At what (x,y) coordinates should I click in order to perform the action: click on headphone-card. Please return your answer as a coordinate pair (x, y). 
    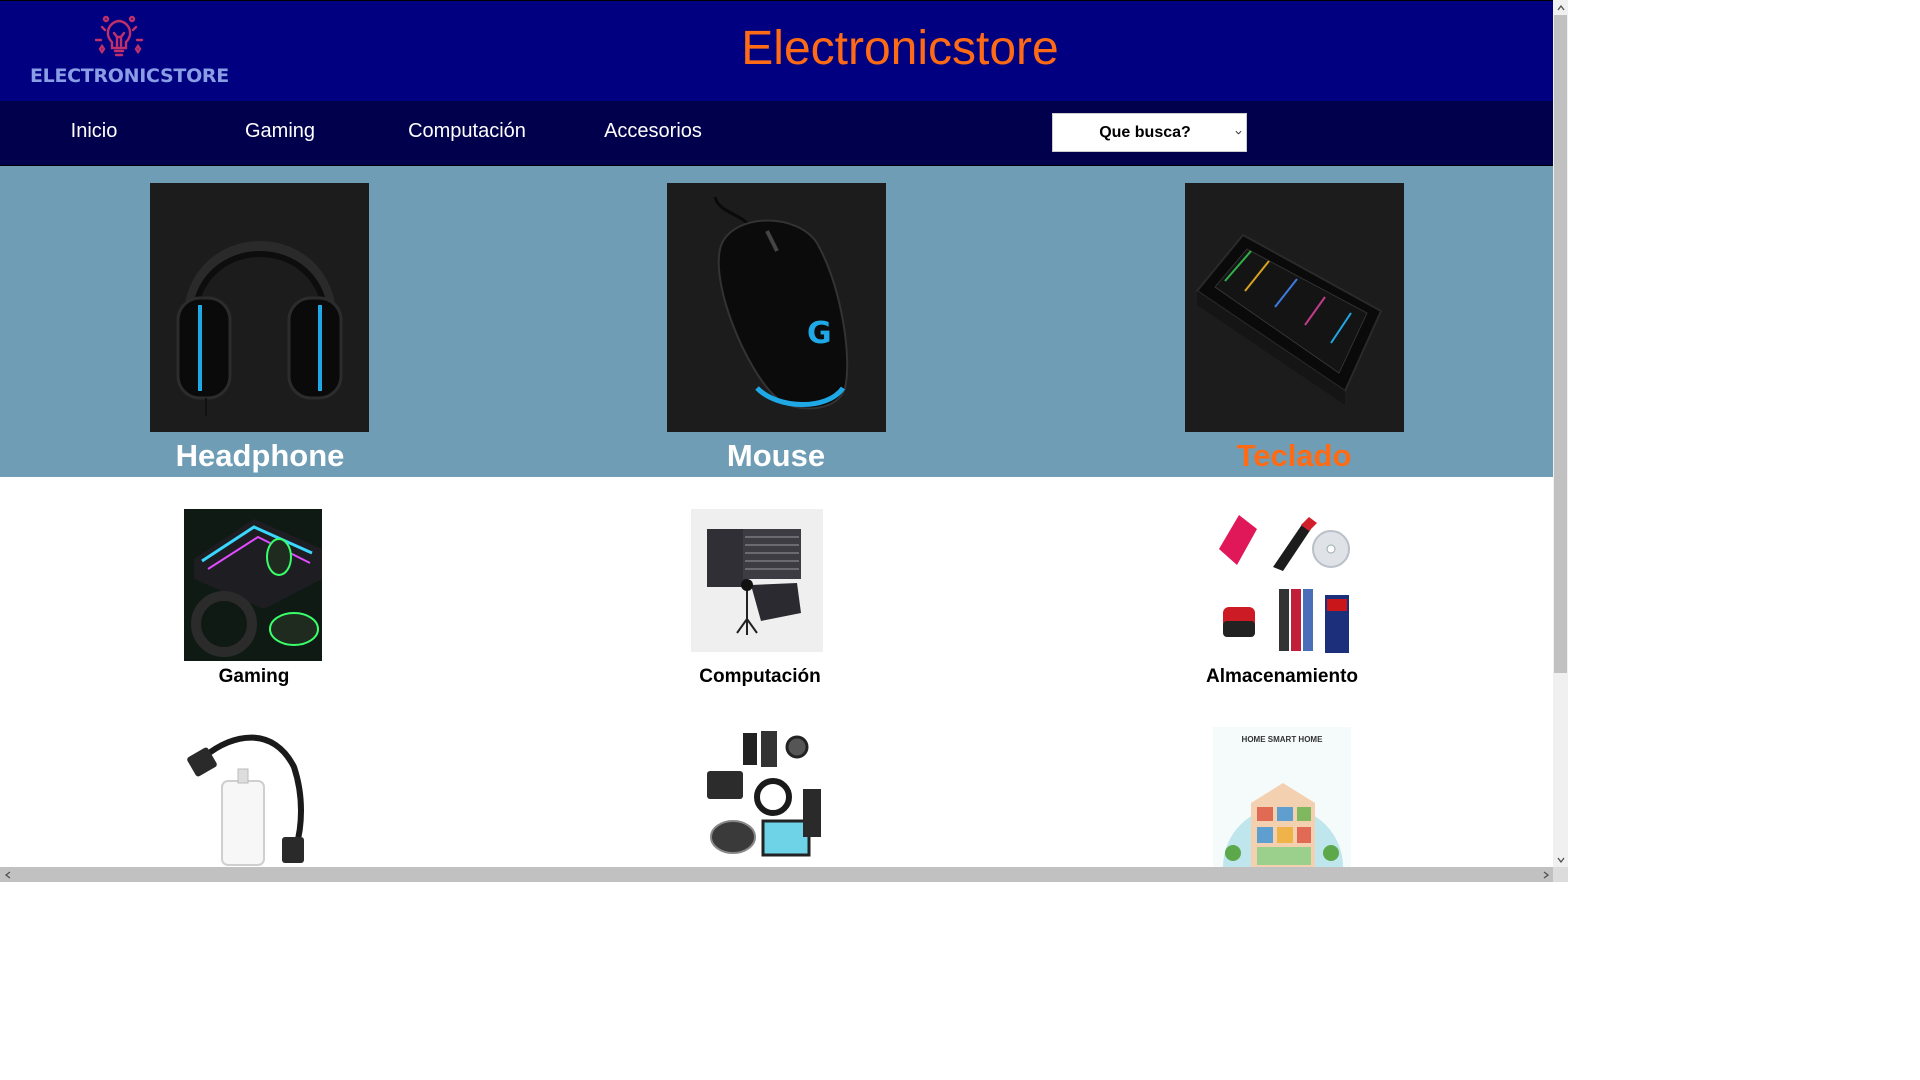
    Looking at the image, I should click on (259, 307).